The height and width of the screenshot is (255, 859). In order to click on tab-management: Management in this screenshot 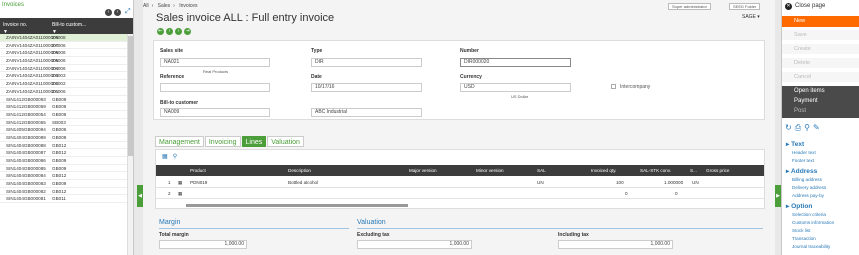, I will do `click(179, 141)`.